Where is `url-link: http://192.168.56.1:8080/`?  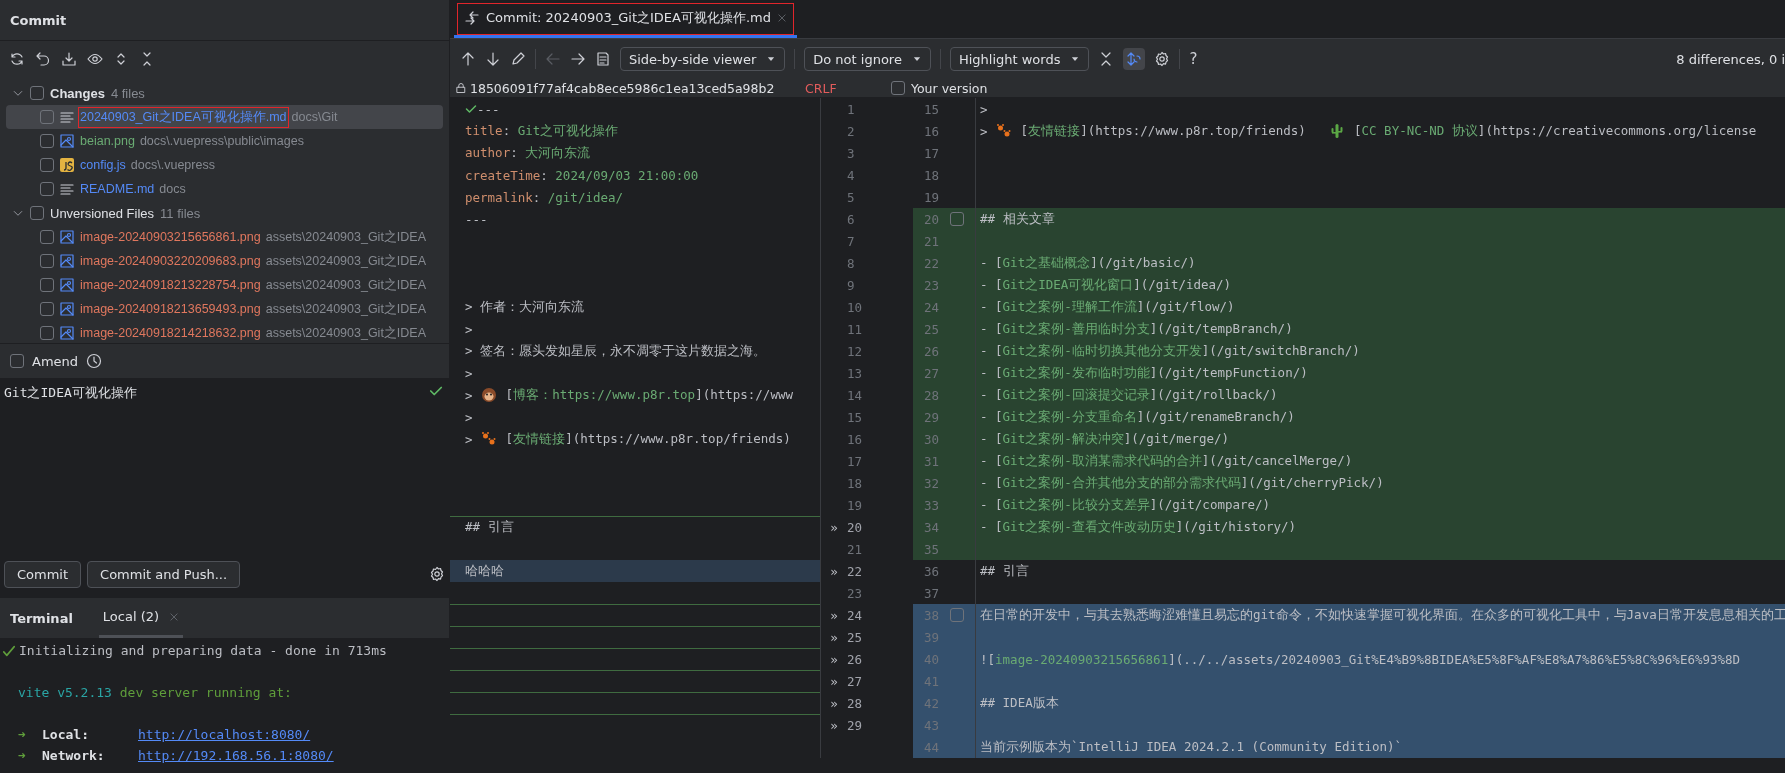 url-link: http://192.168.56.1:8080/ is located at coordinates (236, 755).